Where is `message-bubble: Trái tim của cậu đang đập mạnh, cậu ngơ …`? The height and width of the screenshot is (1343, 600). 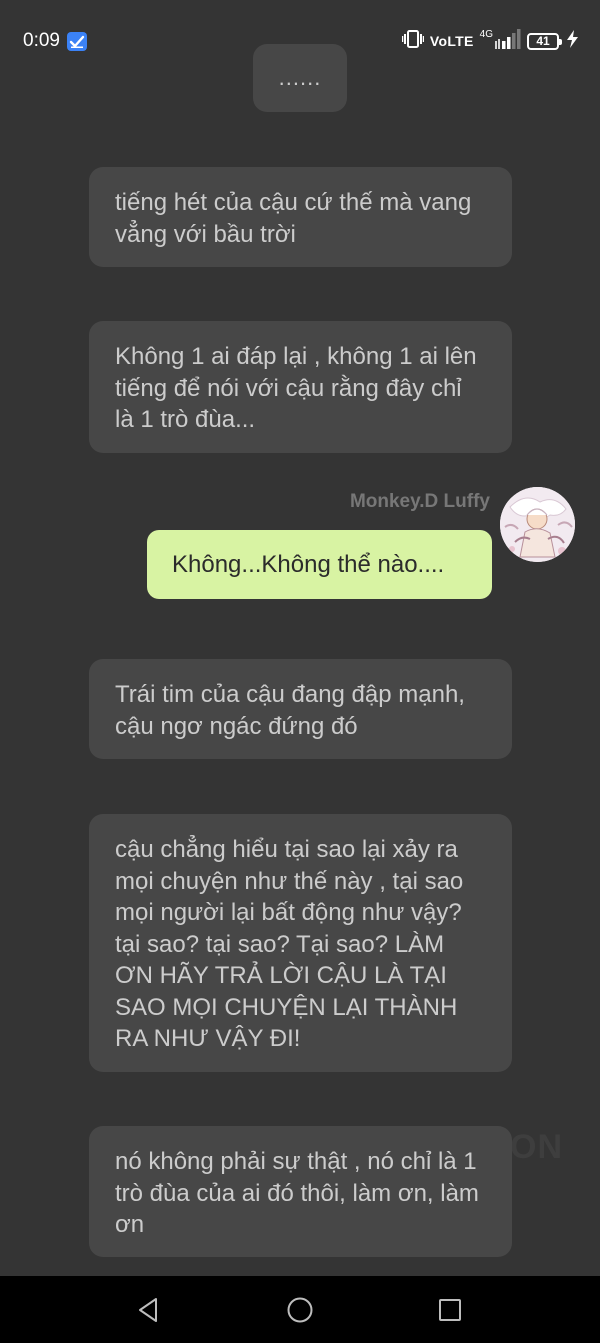
message-bubble: Trái tim của cậu đang đập mạnh, cậu ngơ … is located at coordinates (300, 709).